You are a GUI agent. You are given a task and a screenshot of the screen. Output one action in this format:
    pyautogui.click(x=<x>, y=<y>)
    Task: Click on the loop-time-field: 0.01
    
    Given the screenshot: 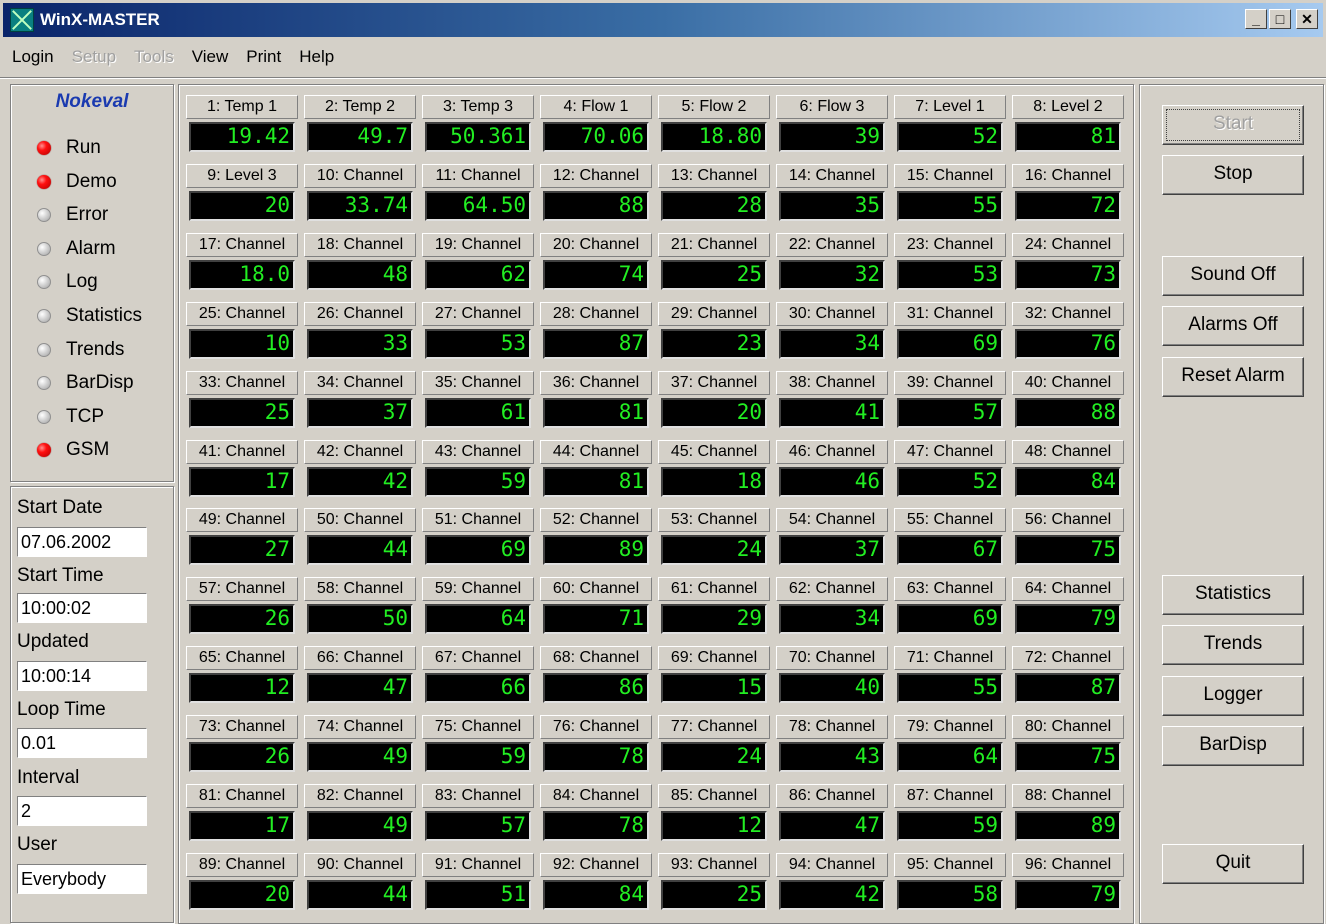 What is the action you would take?
    pyautogui.click(x=82, y=743)
    